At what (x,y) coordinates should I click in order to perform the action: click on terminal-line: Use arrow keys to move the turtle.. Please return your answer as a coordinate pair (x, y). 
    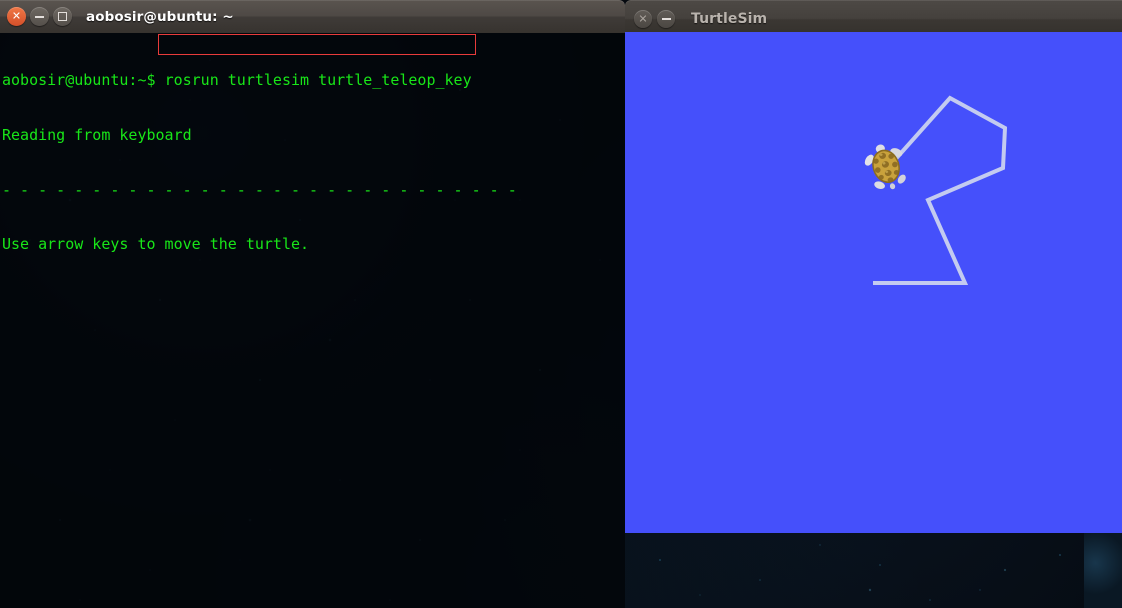
    Looking at the image, I should click on (313, 244).